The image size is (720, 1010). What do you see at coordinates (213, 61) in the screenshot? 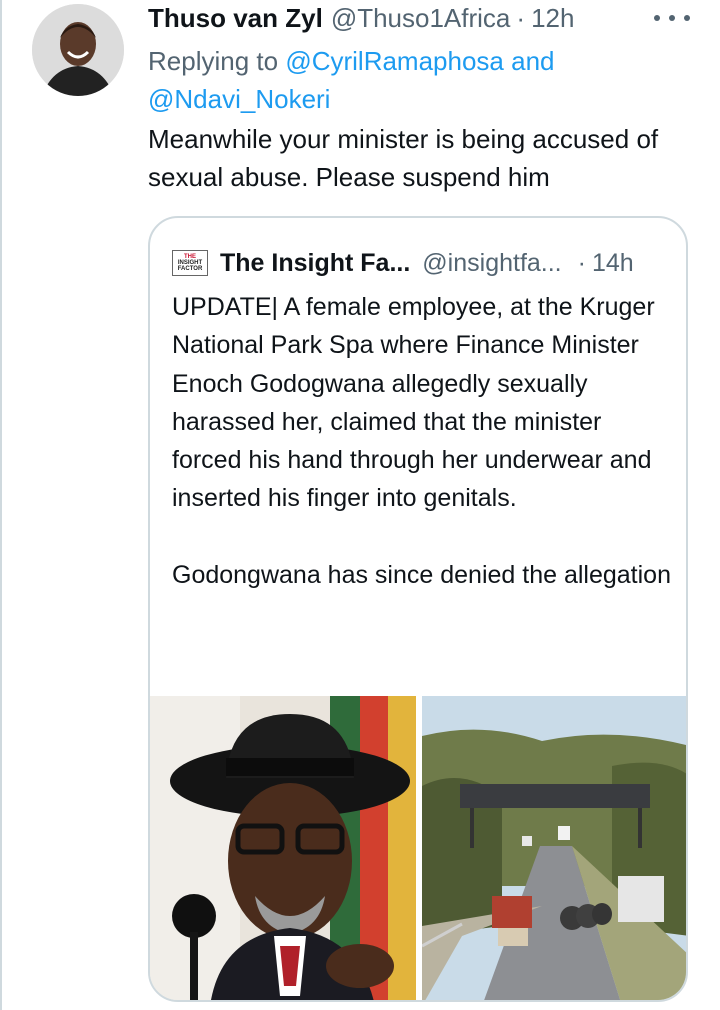
I see `replying-to-label: Replying to` at bounding box center [213, 61].